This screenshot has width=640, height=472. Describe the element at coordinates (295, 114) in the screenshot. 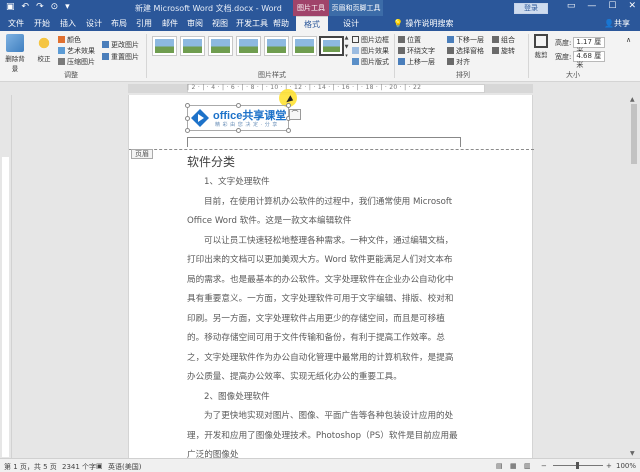

I see `layout-options-icon: ⌒` at that location.